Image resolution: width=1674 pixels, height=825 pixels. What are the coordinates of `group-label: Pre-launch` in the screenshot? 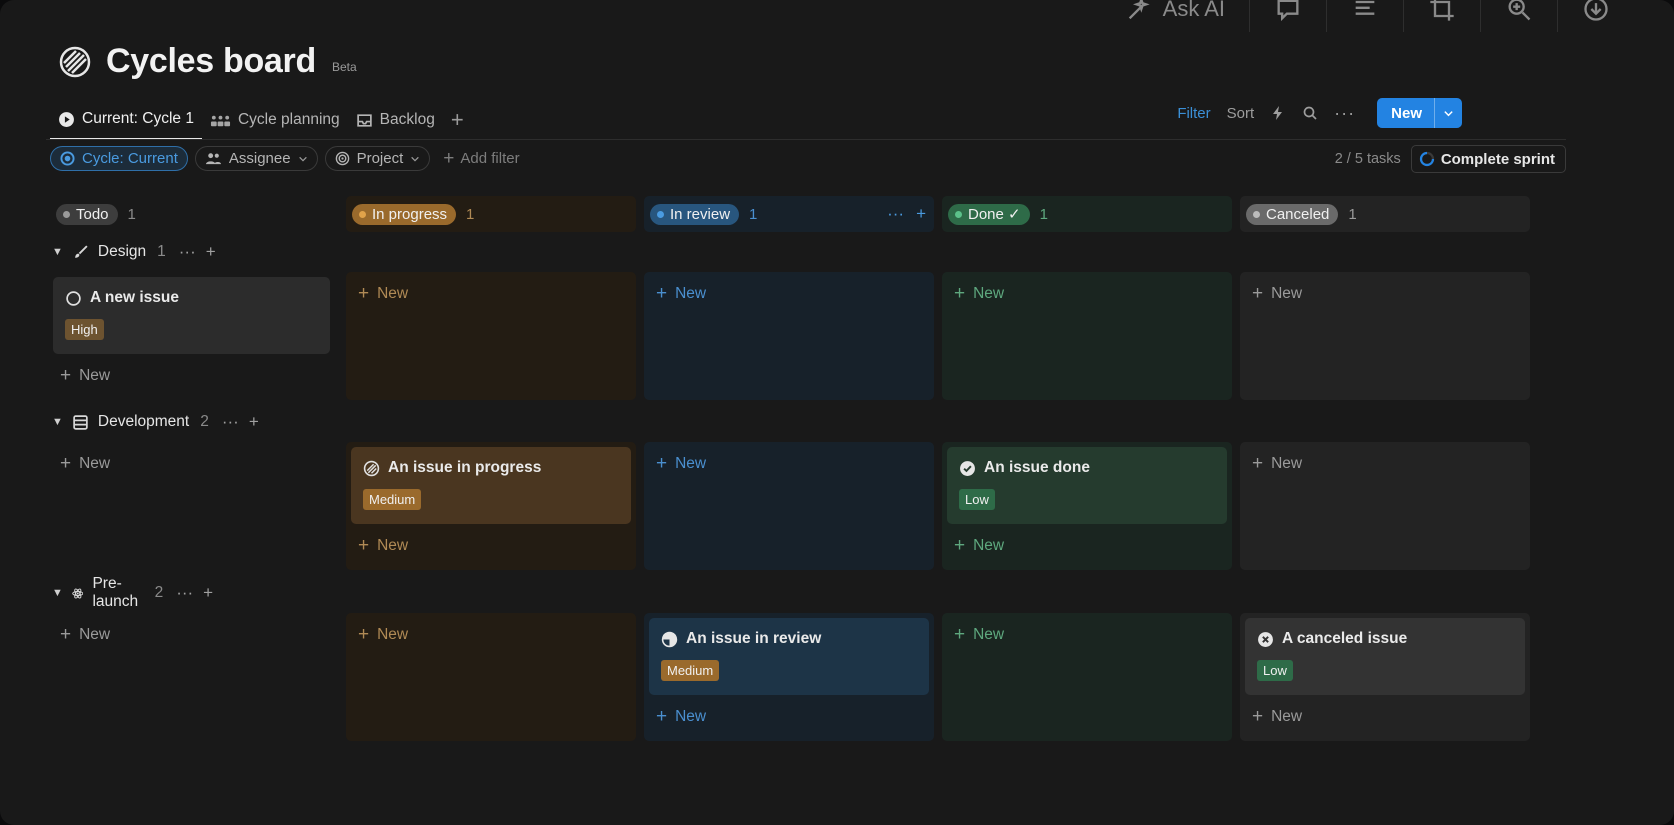 It's located at (115, 592).